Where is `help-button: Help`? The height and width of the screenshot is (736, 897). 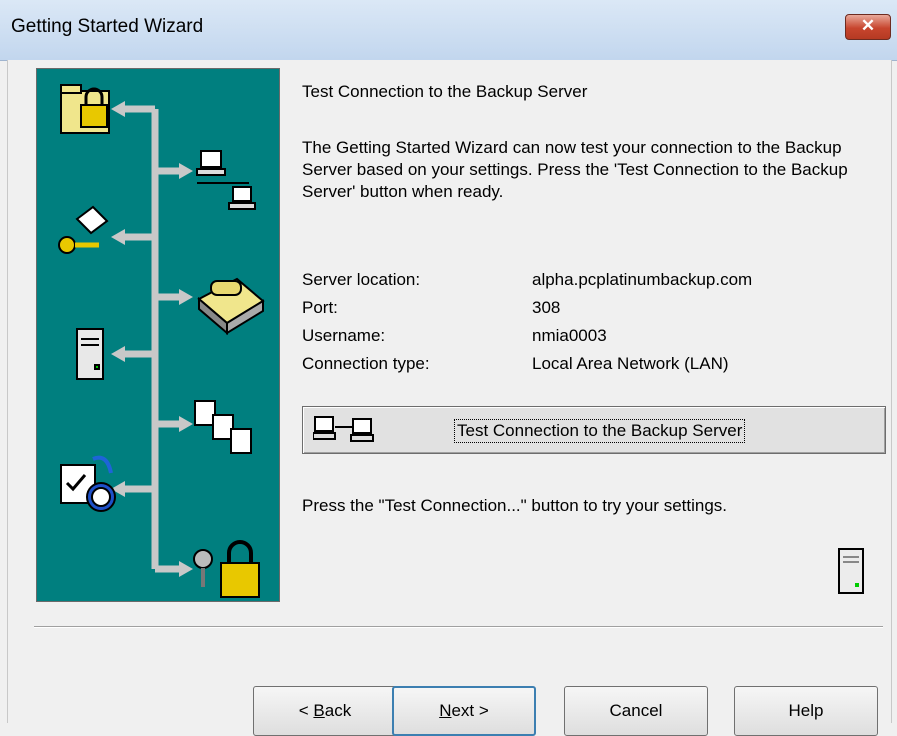
help-button: Help is located at coordinates (806, 711).